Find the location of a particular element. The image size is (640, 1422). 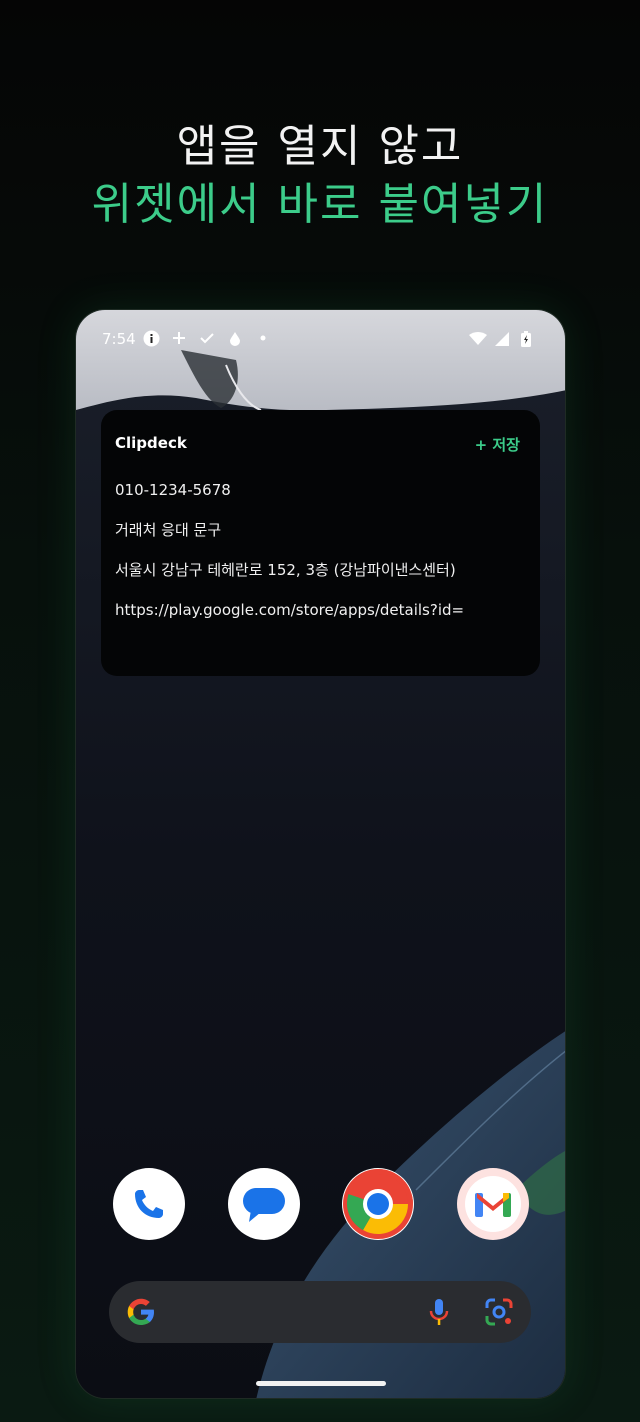

headline-line-2: 위젯에서 바로 붙여넣기 is located at coordinates (320, 204).